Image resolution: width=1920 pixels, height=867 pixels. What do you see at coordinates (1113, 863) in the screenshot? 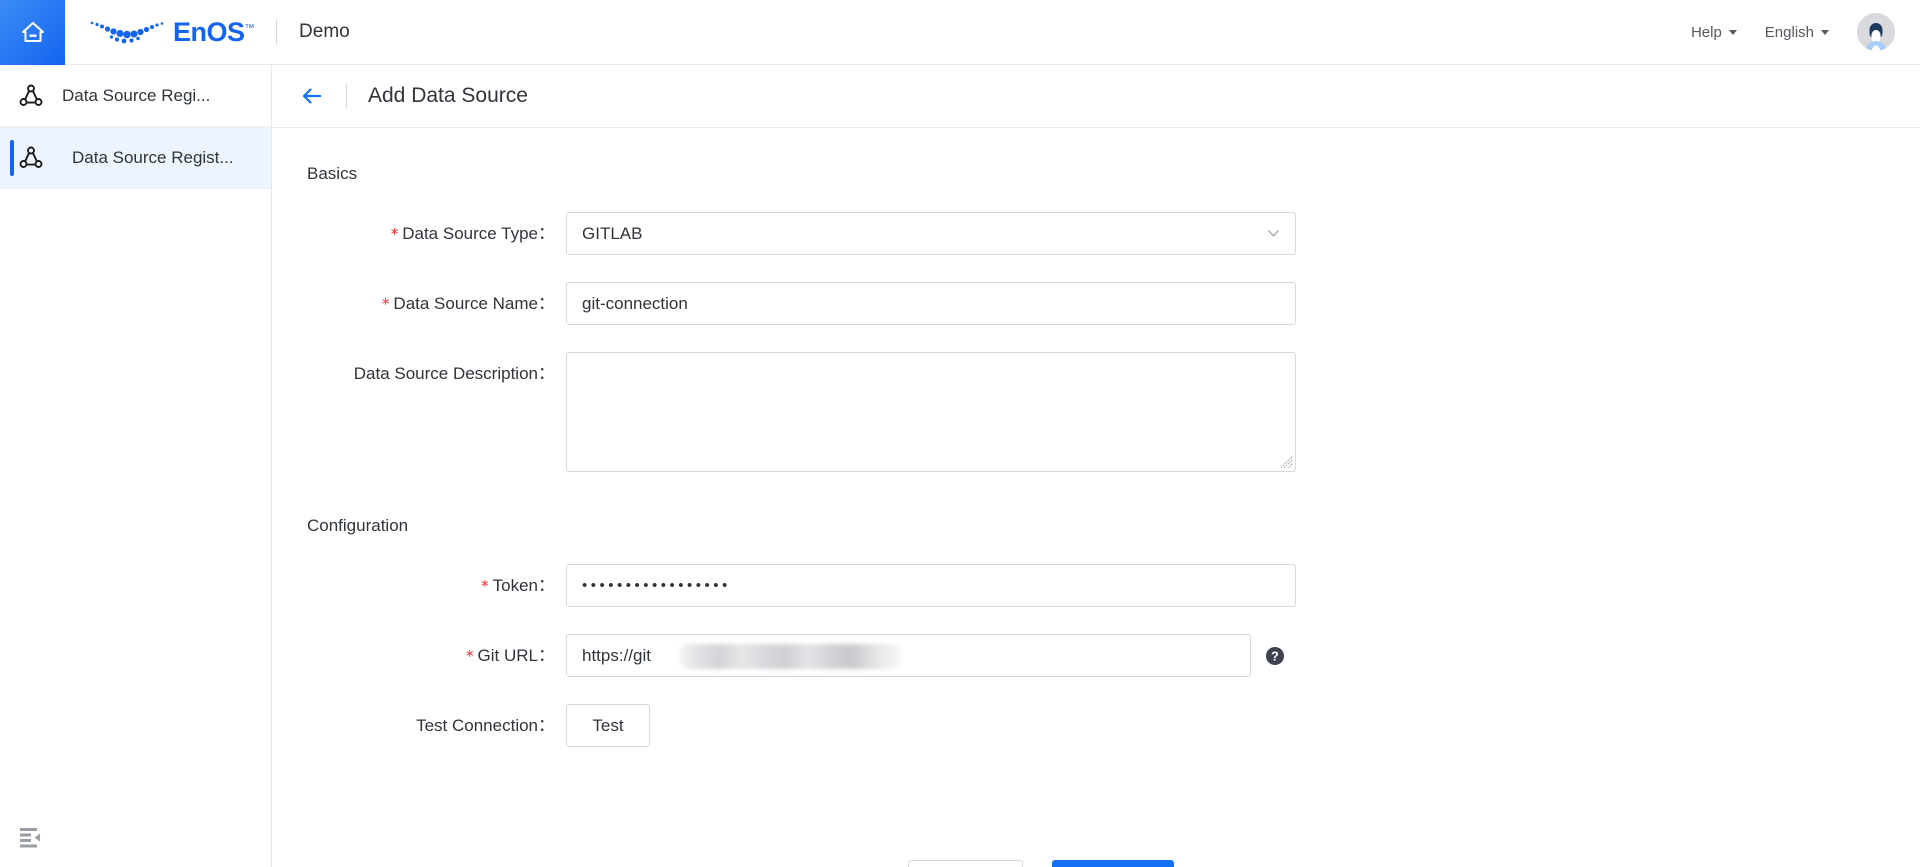
I see `done-button: Done` at bounding box center [1113, 863].